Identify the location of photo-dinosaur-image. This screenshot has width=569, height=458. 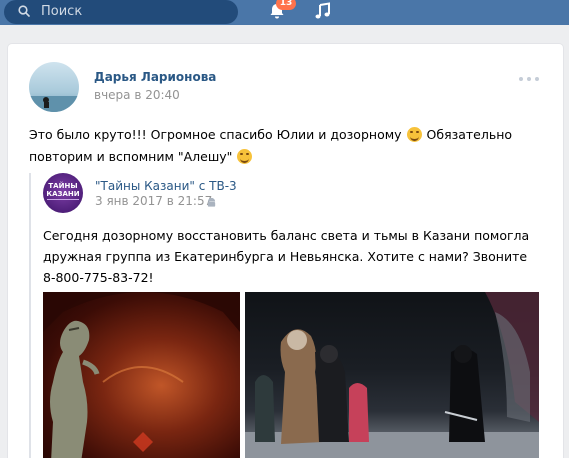
(141, 375).